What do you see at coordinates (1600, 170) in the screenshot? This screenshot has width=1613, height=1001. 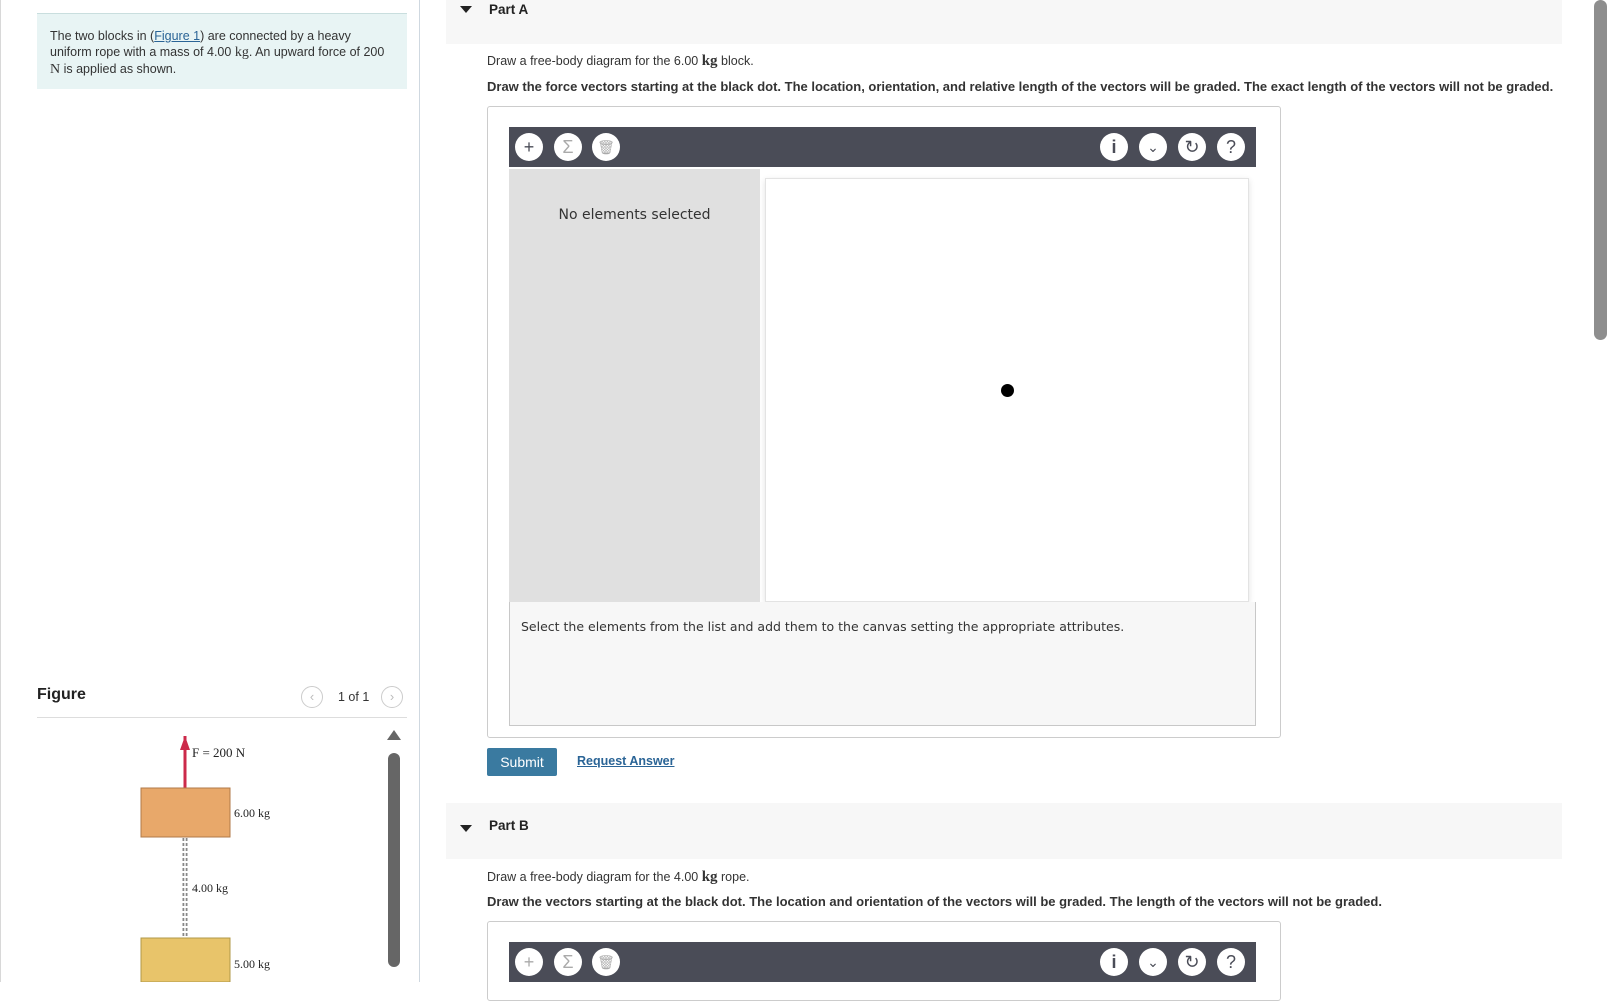 I see `page-scrollbar` at bounding box center [1600, 170].